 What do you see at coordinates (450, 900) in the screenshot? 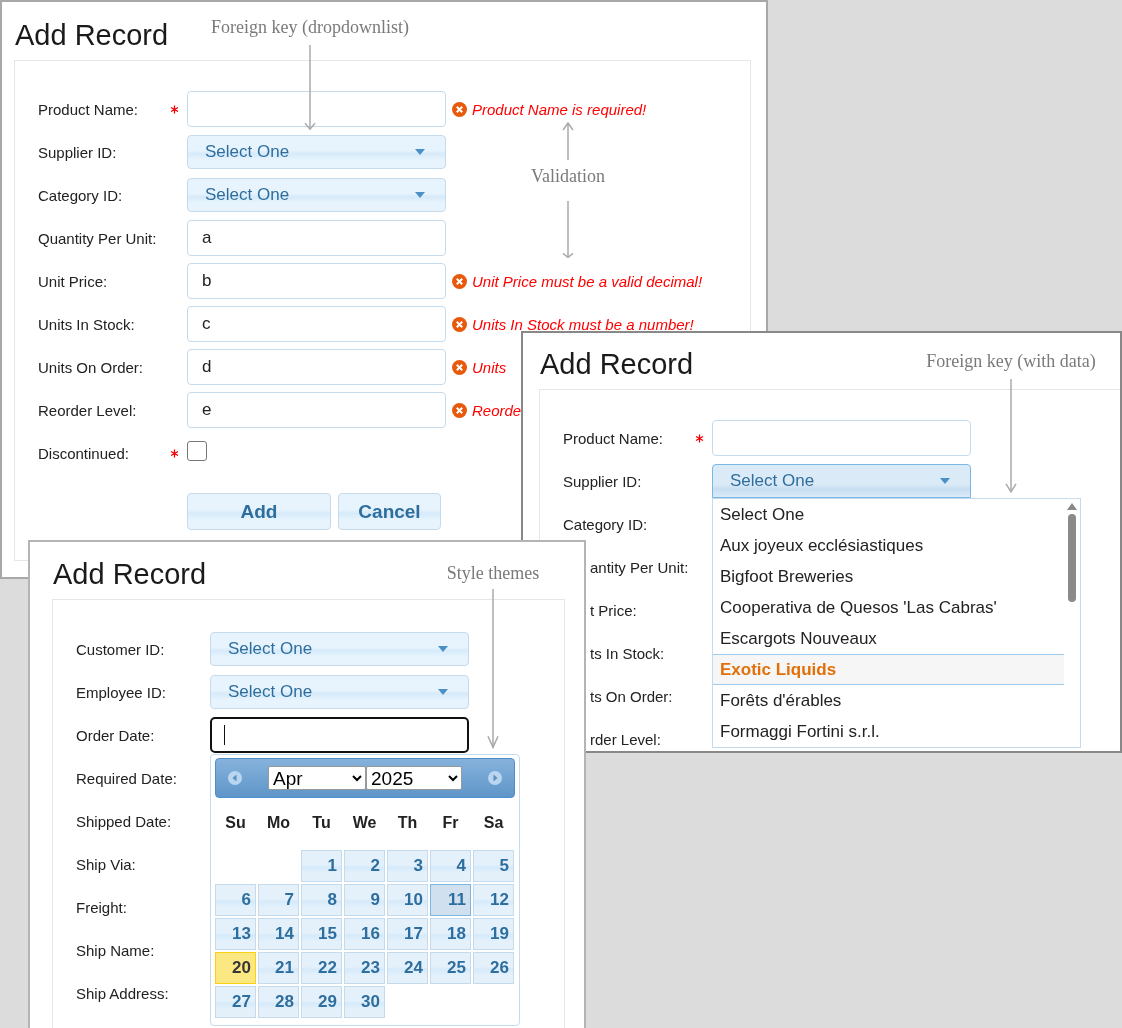
I see `calendar-day: 11` at bounding box center [450, 900].